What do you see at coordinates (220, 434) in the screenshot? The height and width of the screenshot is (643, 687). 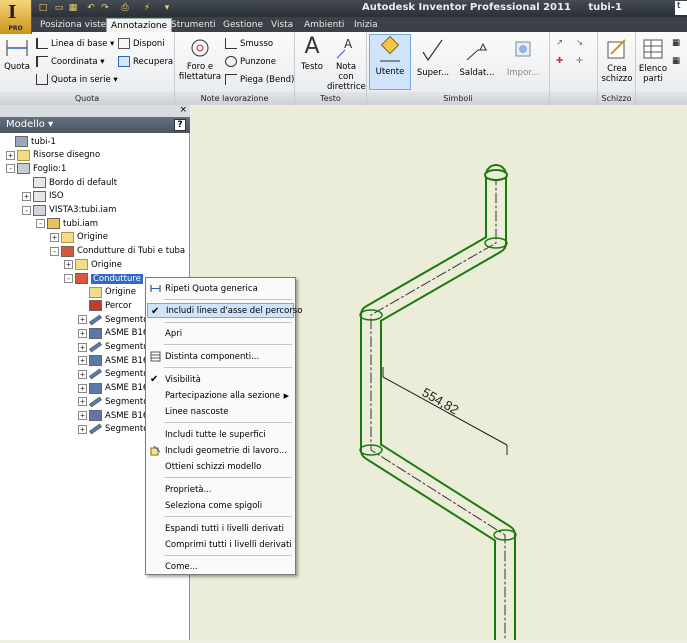 I see `menu-item-include-surfaces: Includi tutte le superfici` at bounding box center [220, 434].